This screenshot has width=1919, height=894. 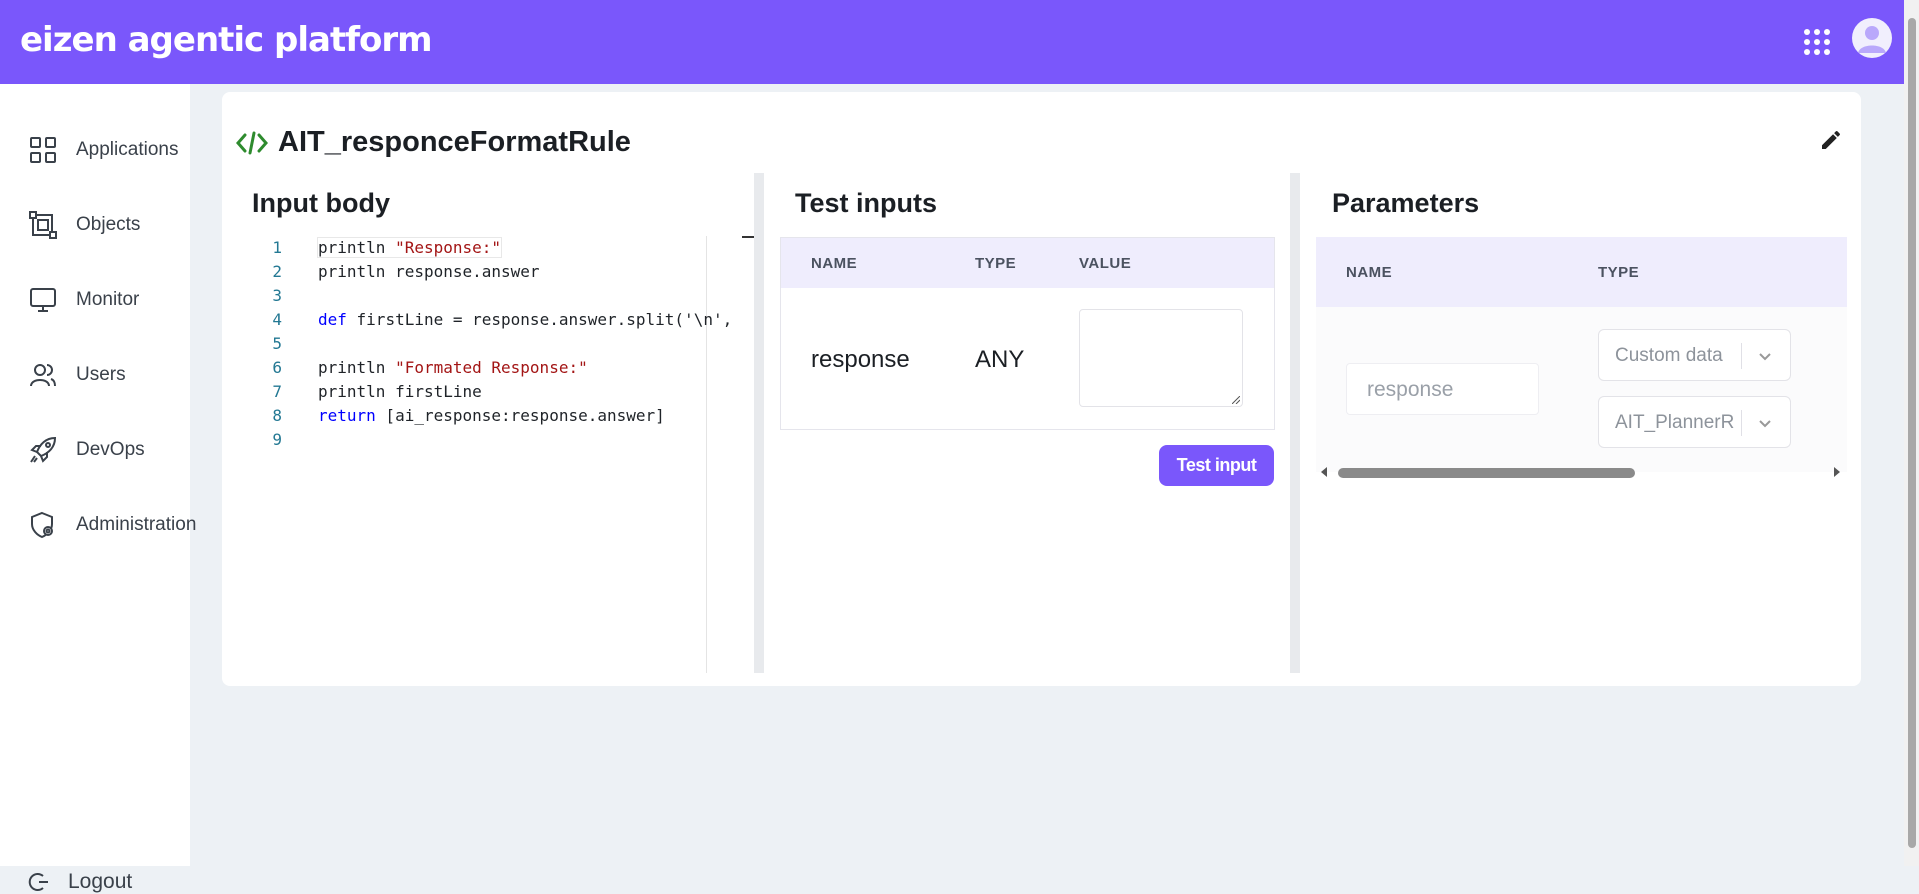 I want to click on apps-grid-icon, so click(x=1817, y=42).